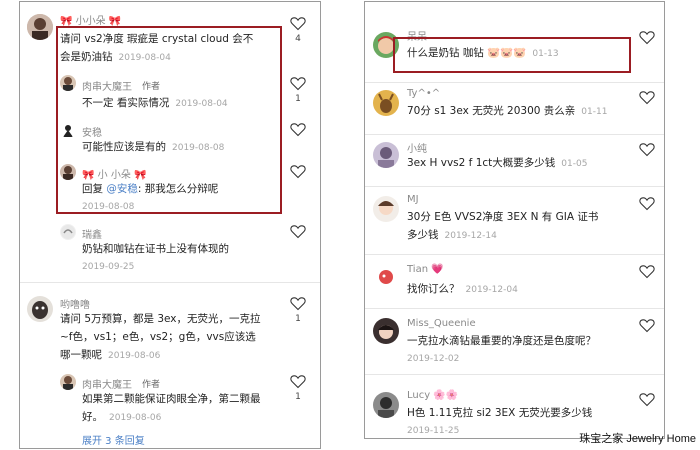 This screenshot has width=700, height=450. I want to click on comment-author: Ty^•^, so click(423, 93).